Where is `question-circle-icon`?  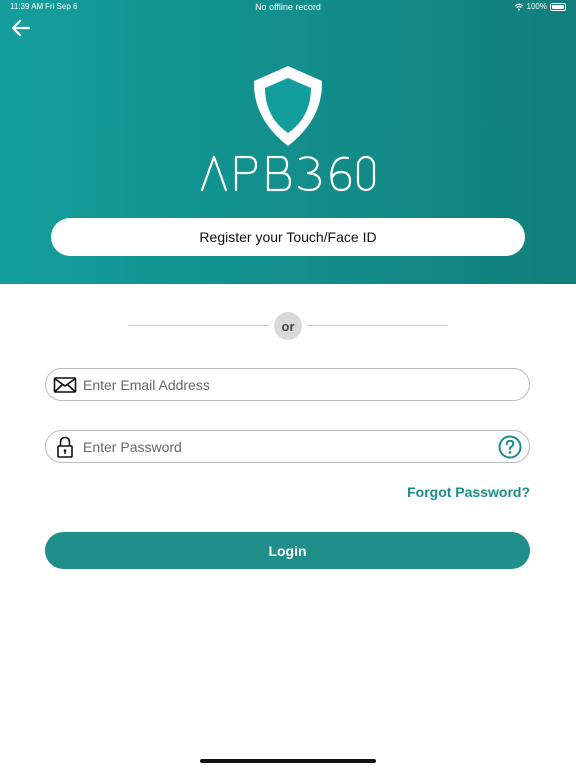
question-circle-icon is located at coordinates (510, 447).